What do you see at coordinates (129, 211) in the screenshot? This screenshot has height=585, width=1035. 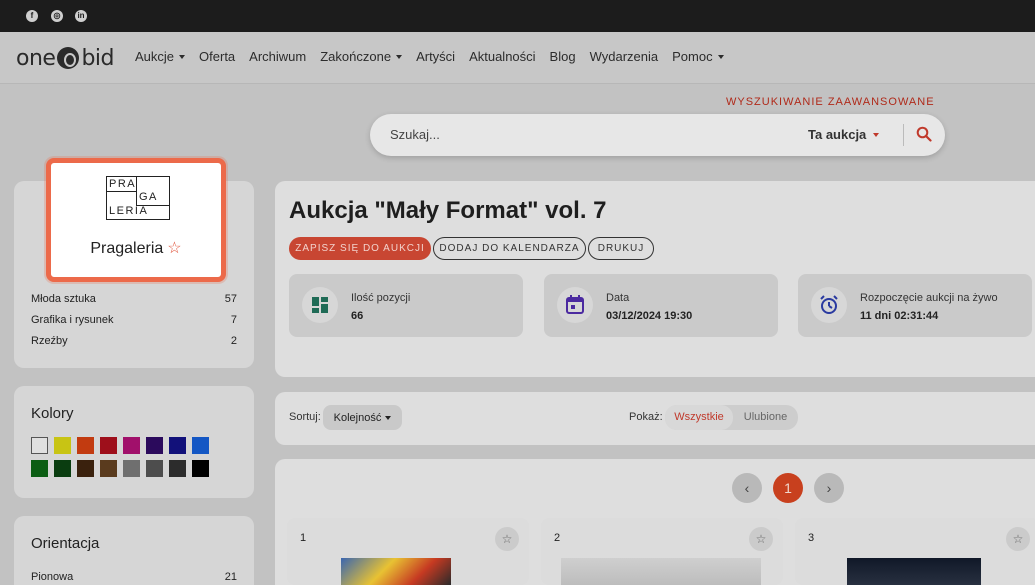 I see `logo-line: LERIA` at bounding box center [129, 211].